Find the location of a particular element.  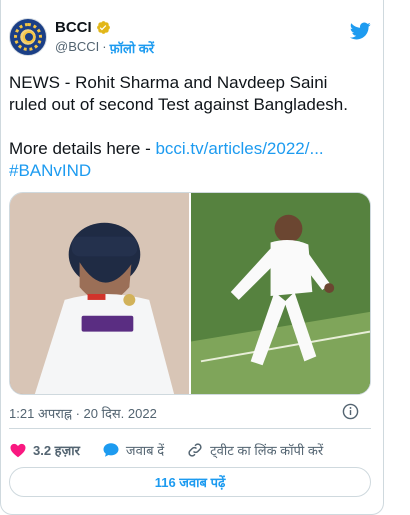

link-icon is located at coordinates (195, 450).